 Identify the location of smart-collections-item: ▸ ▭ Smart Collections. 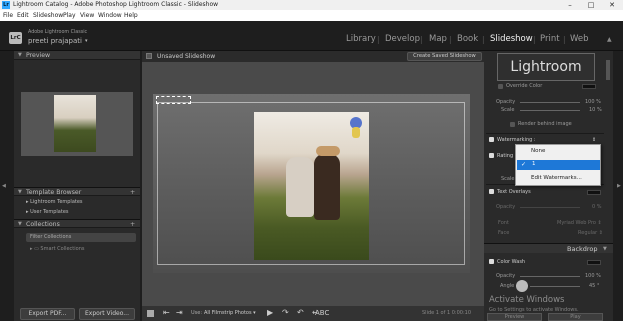
(57, 249).